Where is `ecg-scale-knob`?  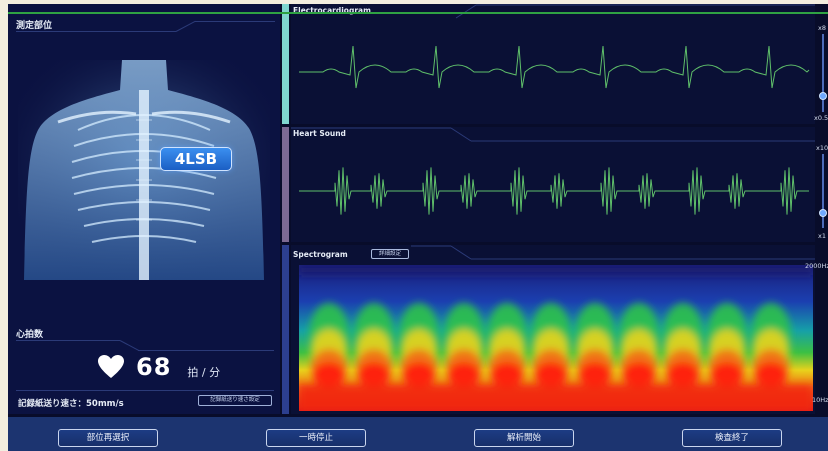
ecg-scale-knob is located at coordinates (823, 96).